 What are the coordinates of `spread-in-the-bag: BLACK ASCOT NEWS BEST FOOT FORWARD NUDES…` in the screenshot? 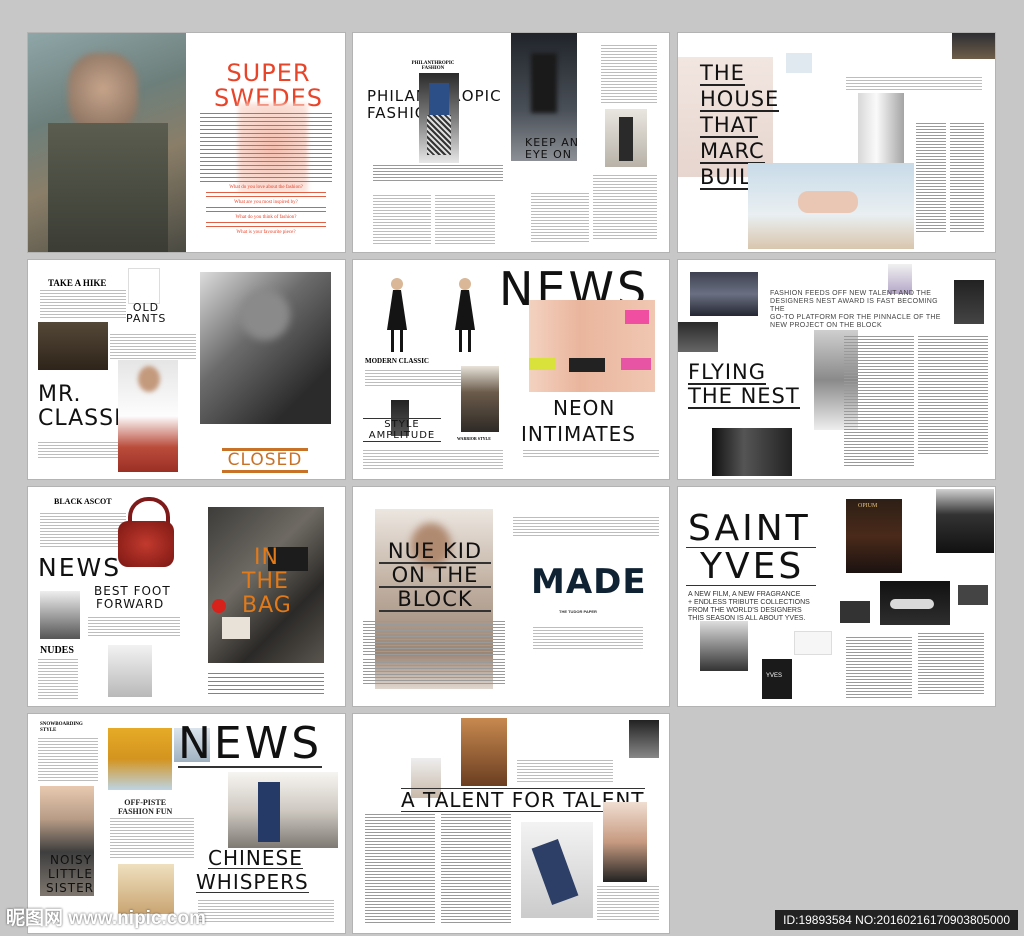 It's located at (186, 596).